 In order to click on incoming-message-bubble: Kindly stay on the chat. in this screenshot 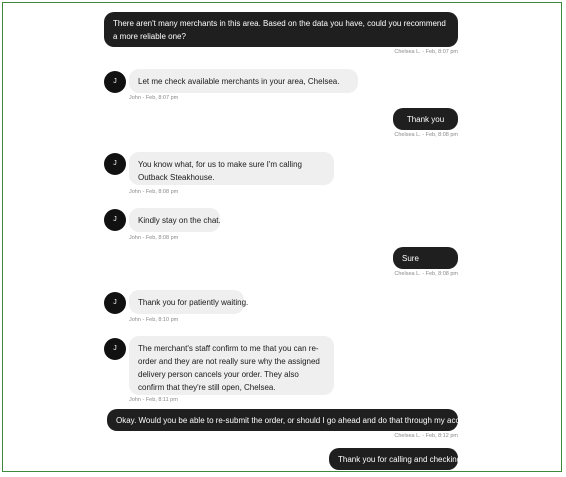, I will do `click(175, 220)`.